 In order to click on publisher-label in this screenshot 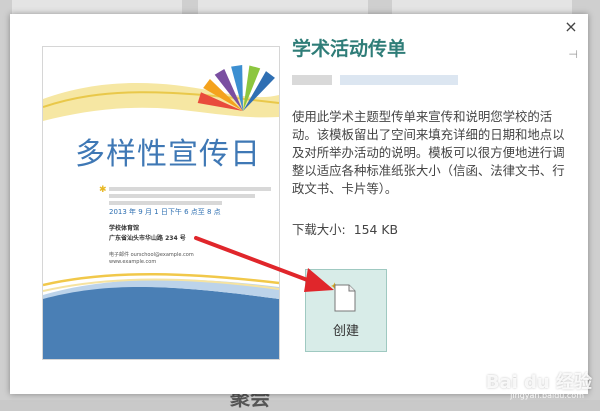, I will do `click(312, 80)`.